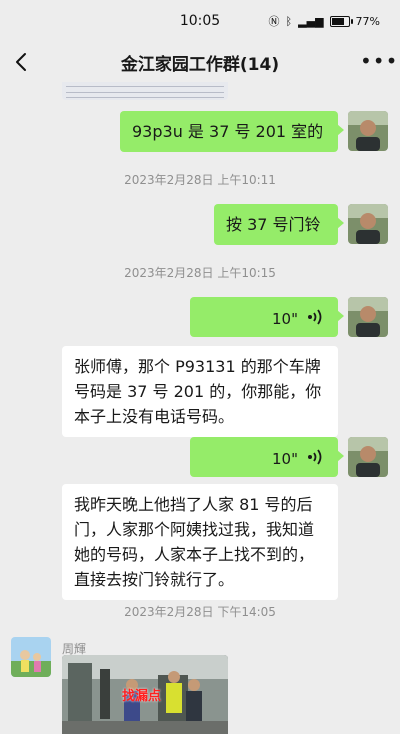  Describe the element at coordinates (142, 696) in the screenshot. I see `photo-caption-overlay: 找漏点` at that location.